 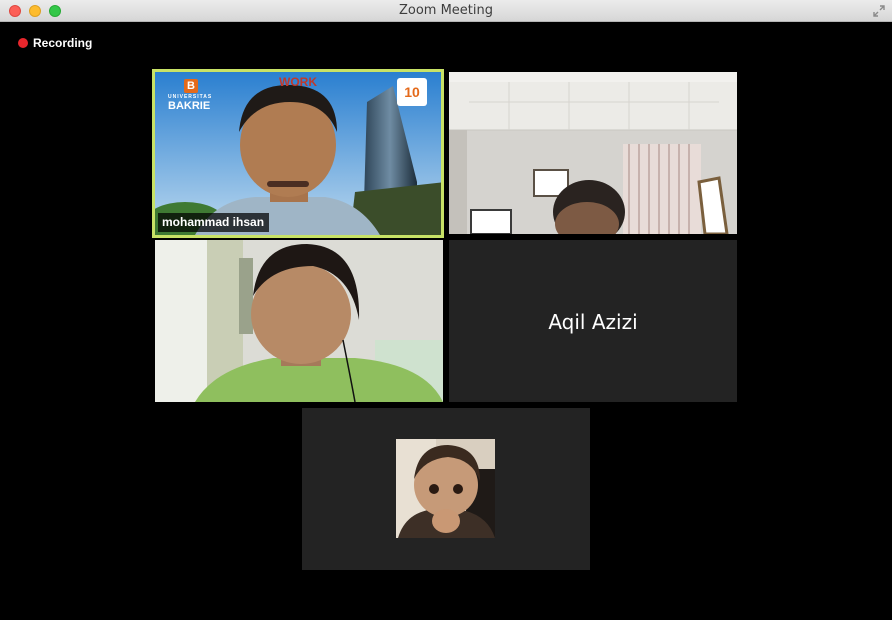 What do you see at coordinates (189, 106) in the screenshot?
I see `university-logo-line2: BAKRIE` at bounding box center [189, 106].